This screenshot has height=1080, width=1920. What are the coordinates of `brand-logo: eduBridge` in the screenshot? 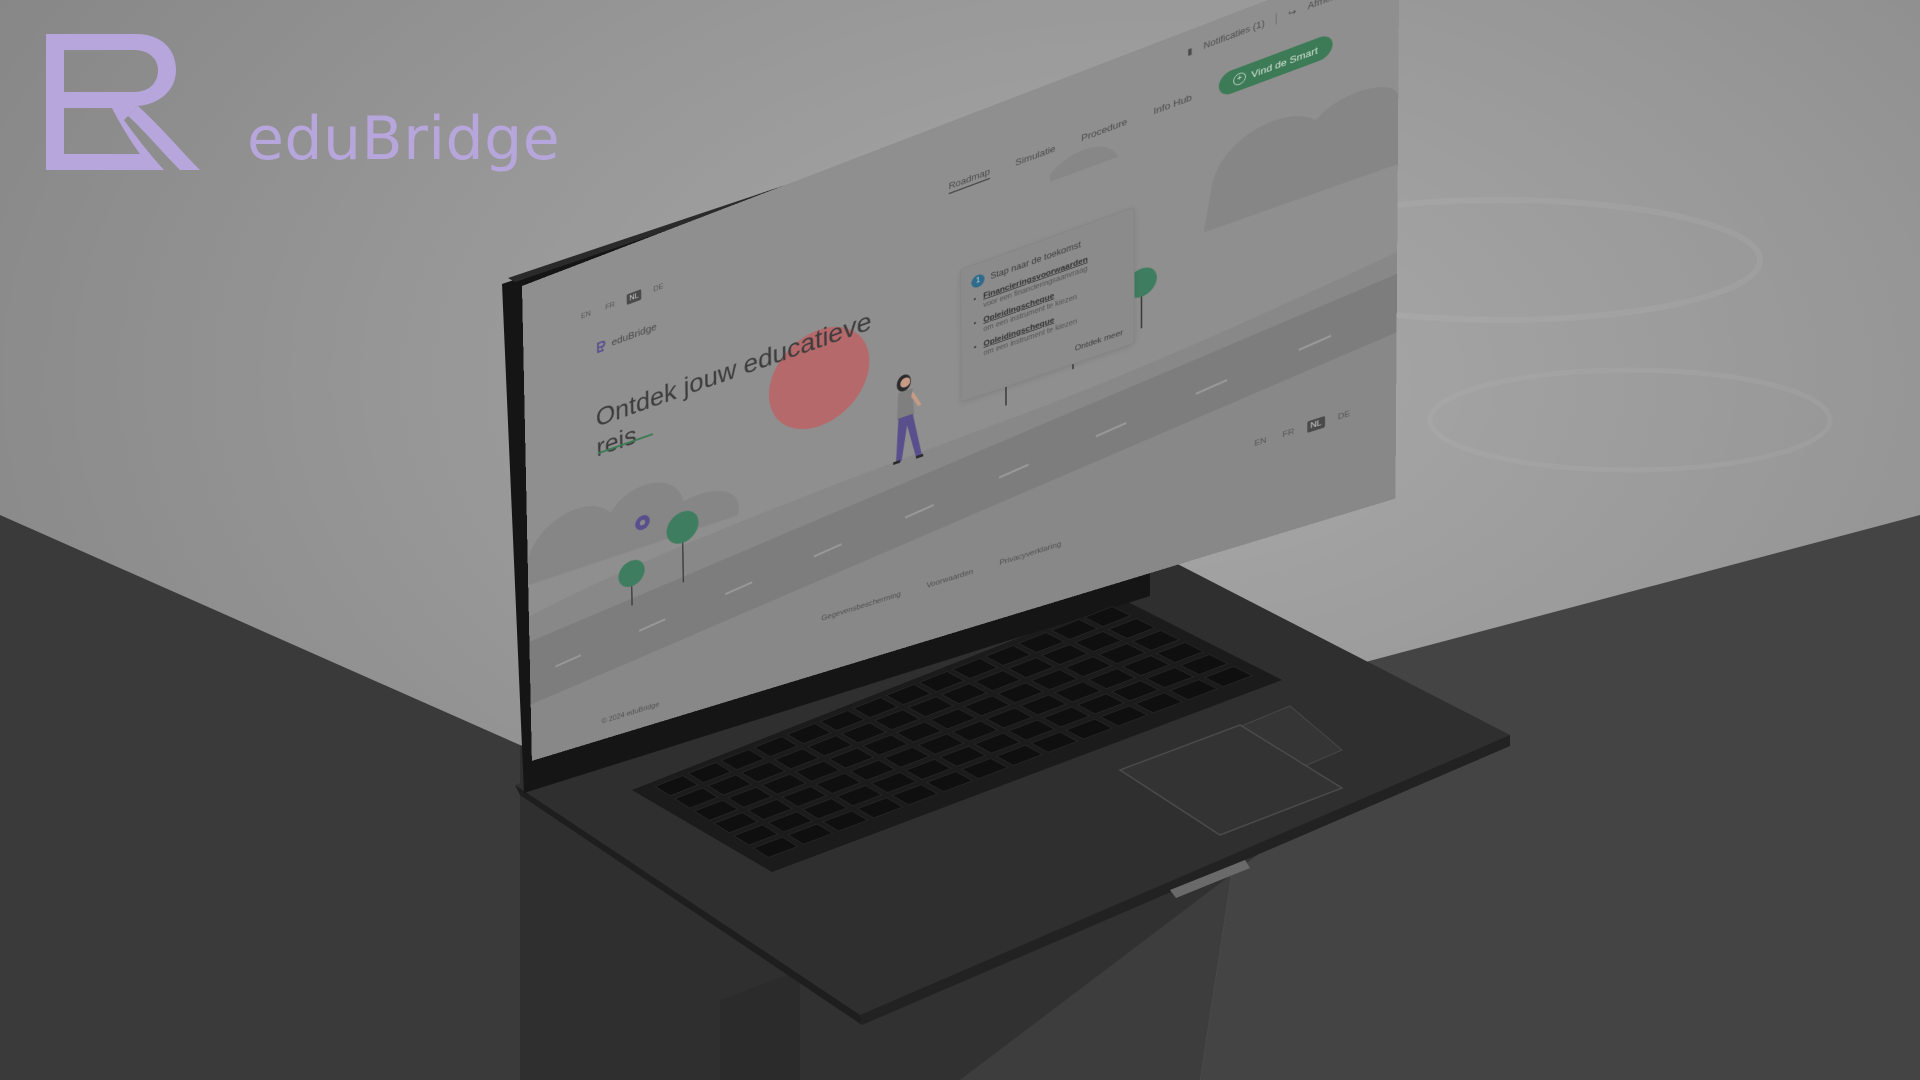 It's located at (302, 107).